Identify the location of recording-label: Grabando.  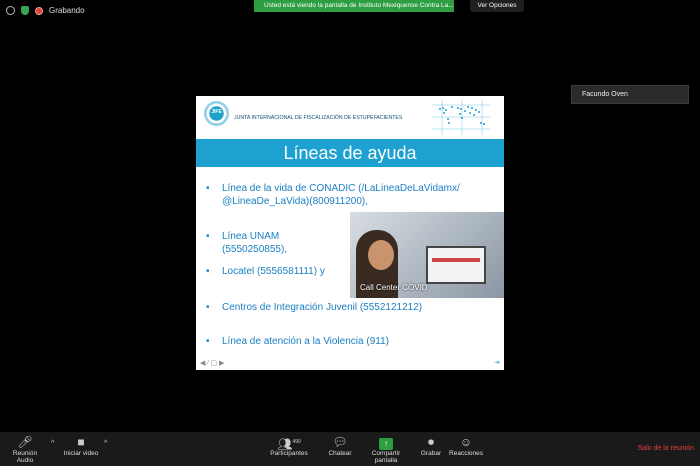
(67, 10).